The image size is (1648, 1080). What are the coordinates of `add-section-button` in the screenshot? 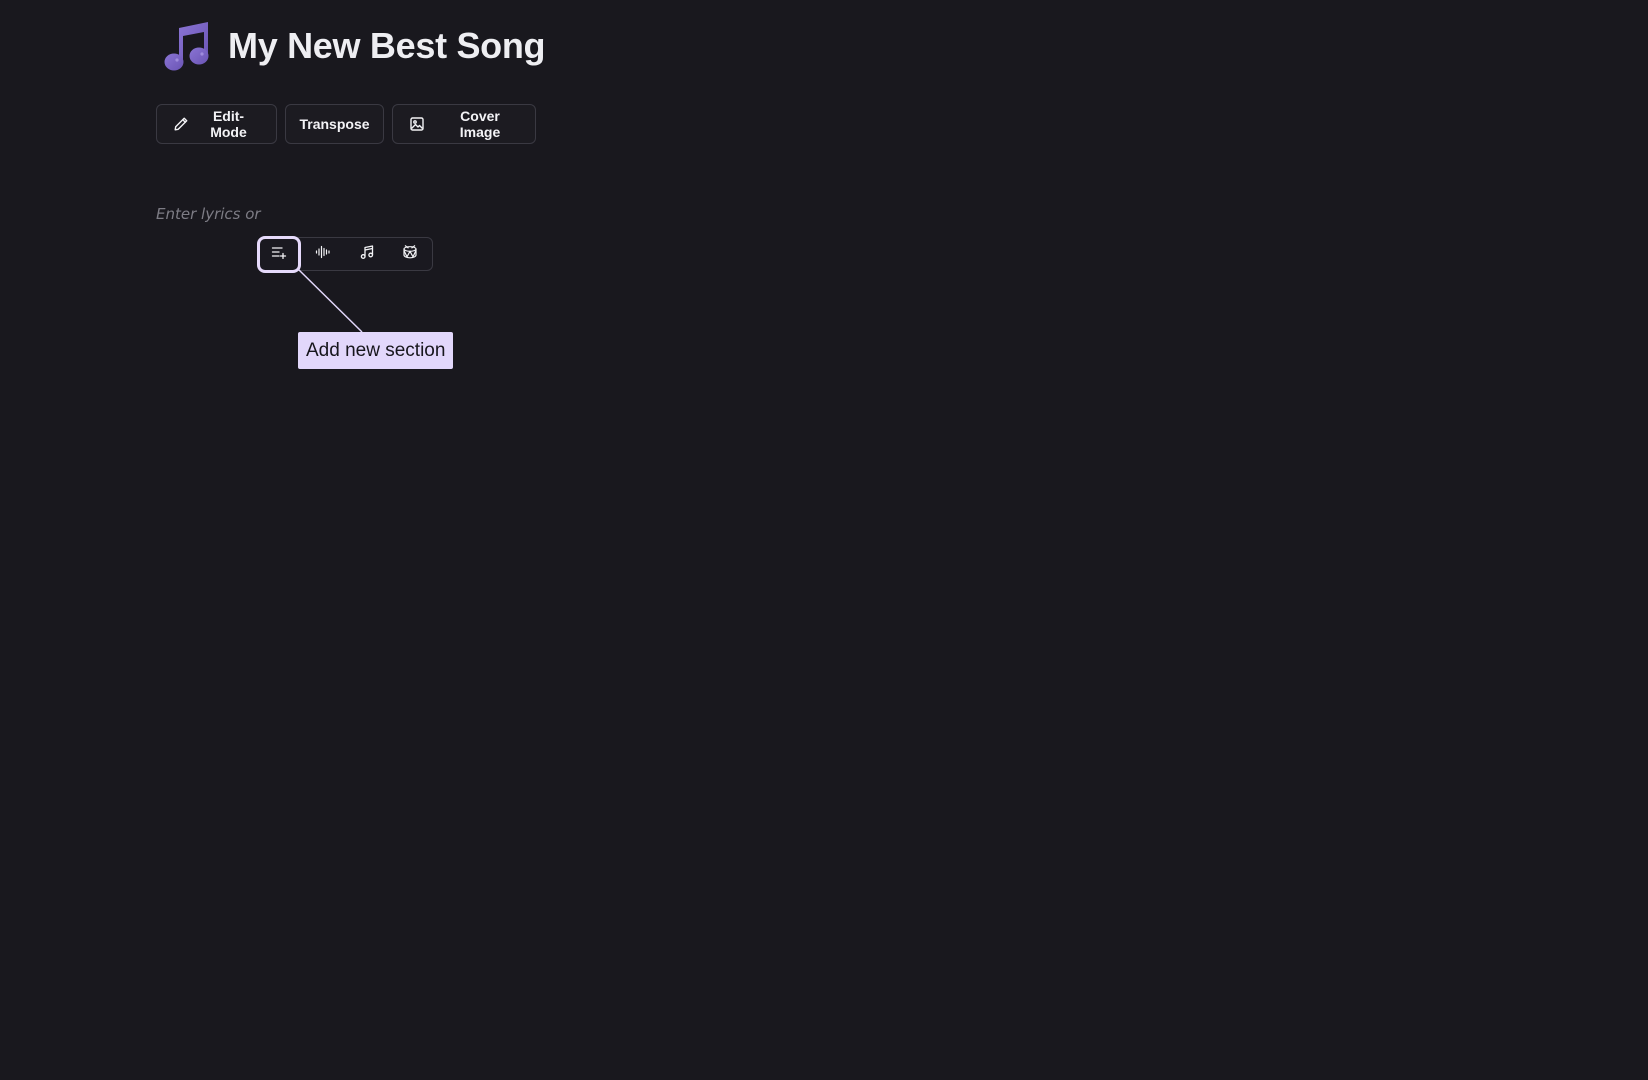 It's located at (279, 254).